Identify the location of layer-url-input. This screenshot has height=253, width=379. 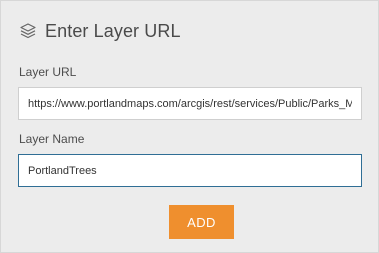
(190, 103).